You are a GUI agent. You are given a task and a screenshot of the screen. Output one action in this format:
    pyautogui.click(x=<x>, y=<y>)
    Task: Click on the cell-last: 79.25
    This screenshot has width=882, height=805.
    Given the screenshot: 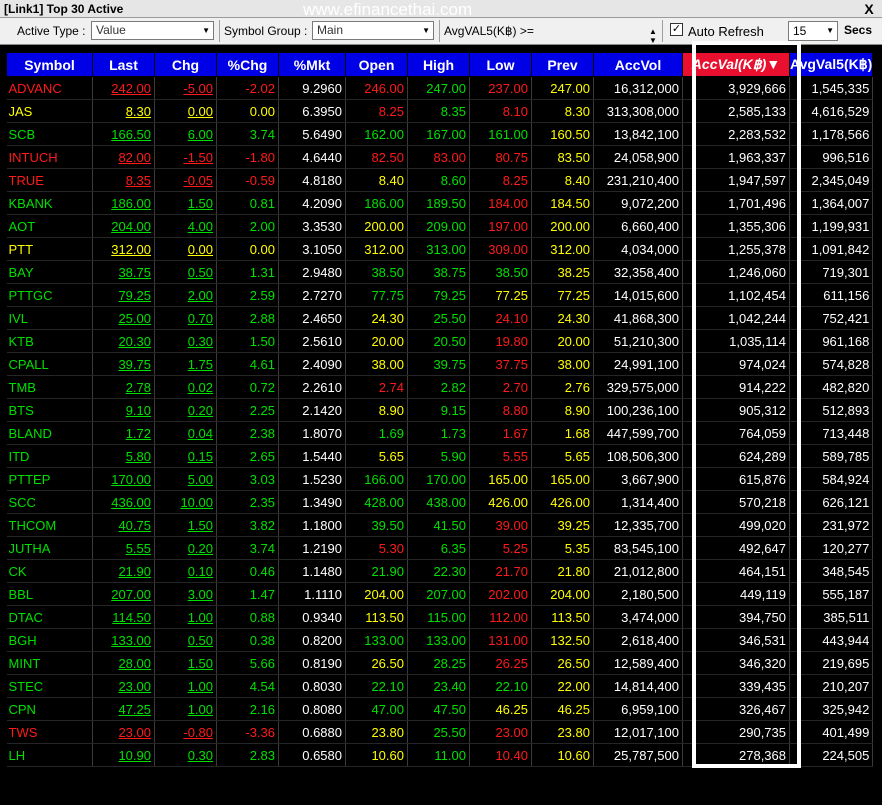 What is the action you would take?
    pyautogui.click(x=123, y=295)
    